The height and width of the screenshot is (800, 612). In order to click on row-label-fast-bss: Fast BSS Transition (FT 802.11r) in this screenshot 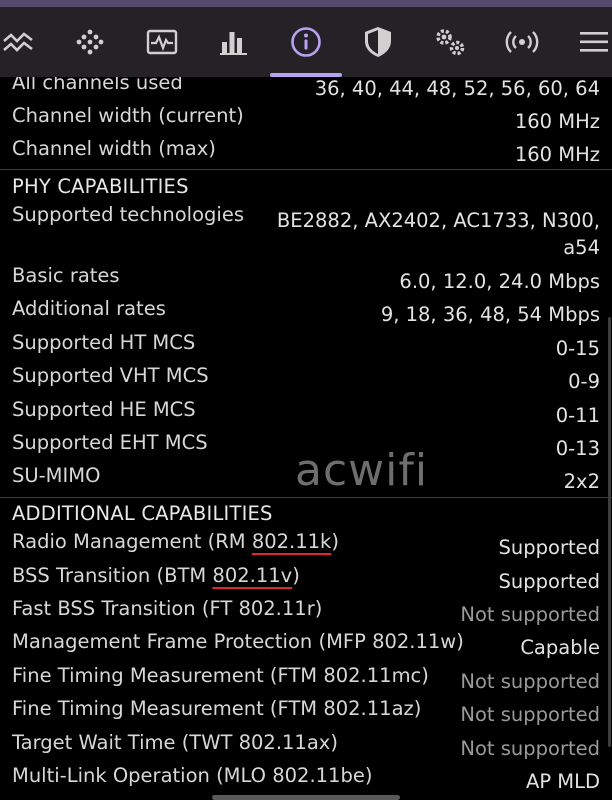, I will do `click(167, 608)`.